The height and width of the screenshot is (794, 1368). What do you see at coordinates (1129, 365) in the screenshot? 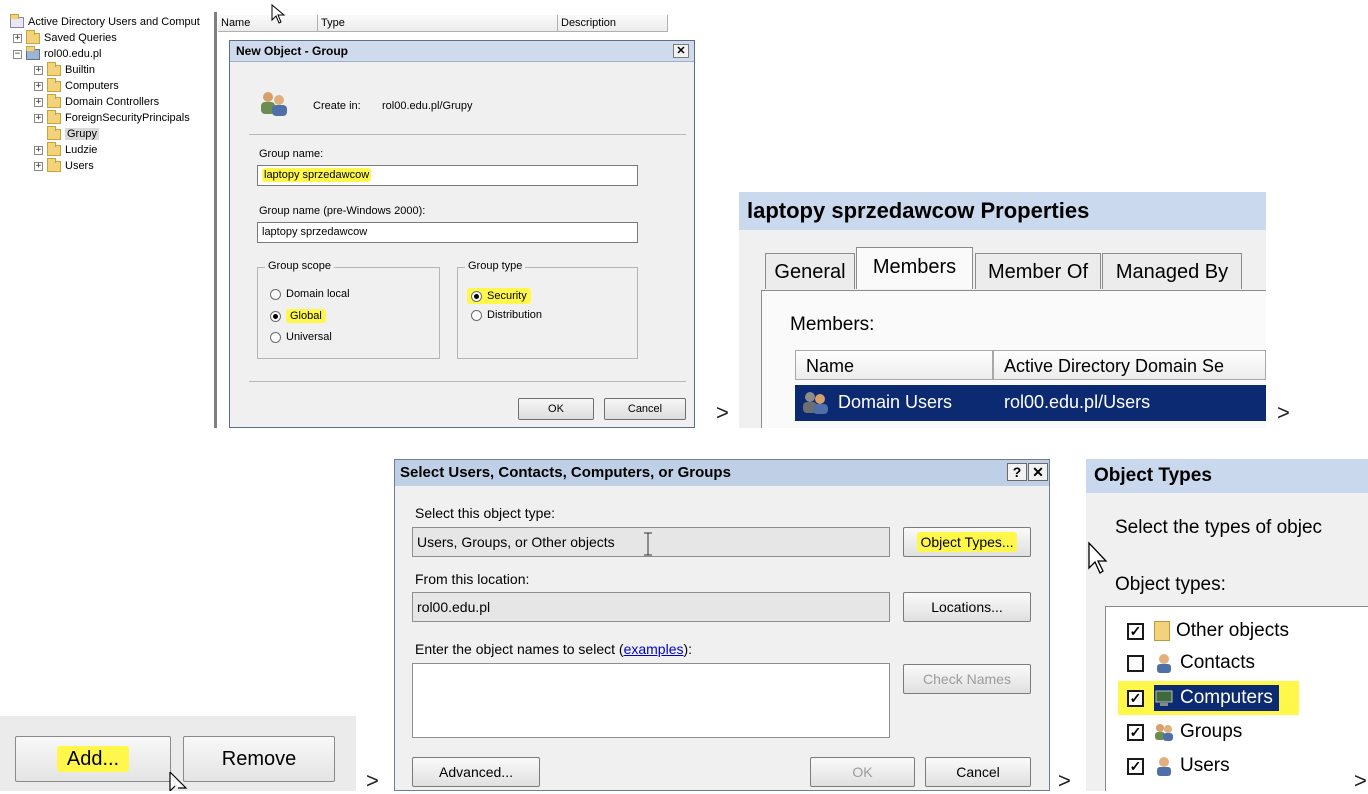
I see `col-header-folder: Active Directory Domain Se` at bounding box center [1129, 365].